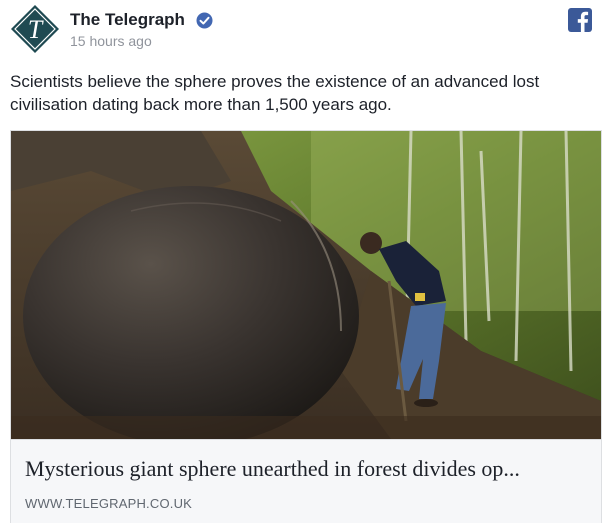 Image resolution: width=602 pixels, height=523 pixels. I want to click on telegraph-logo-icon: T, so click(35, 29).